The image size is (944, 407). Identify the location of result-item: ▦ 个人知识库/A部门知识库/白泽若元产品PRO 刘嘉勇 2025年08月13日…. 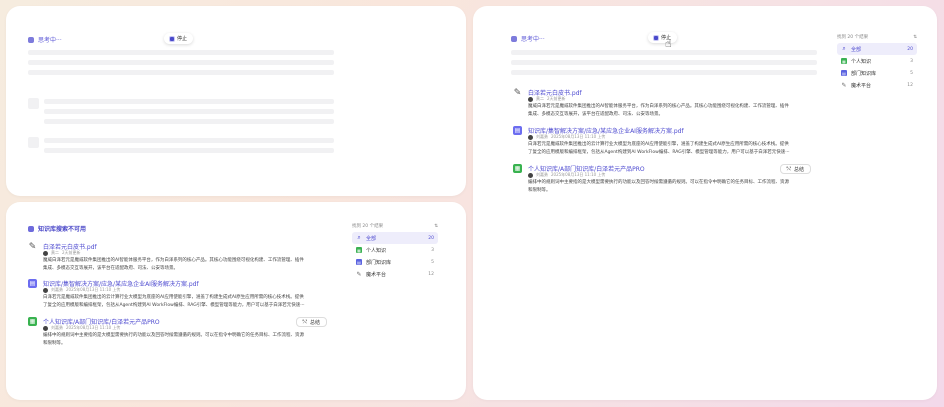
(665, 181).